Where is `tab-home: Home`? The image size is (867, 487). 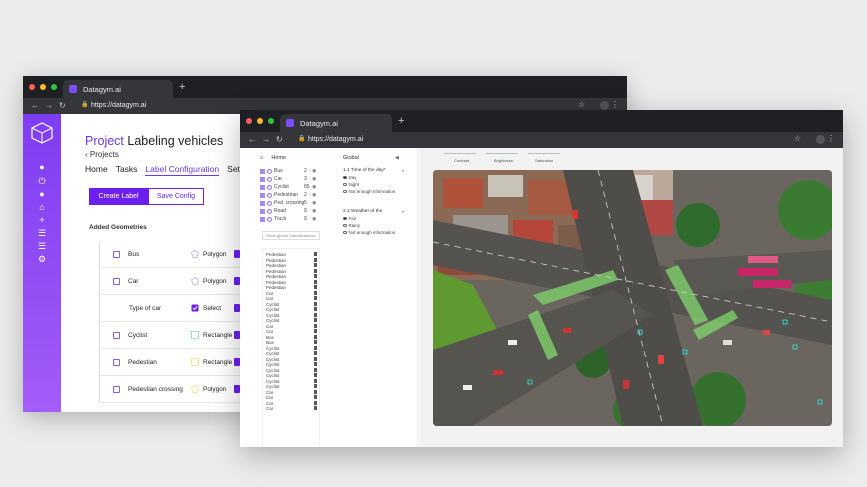
tab-home: Home is located at coordinates (96, 170).